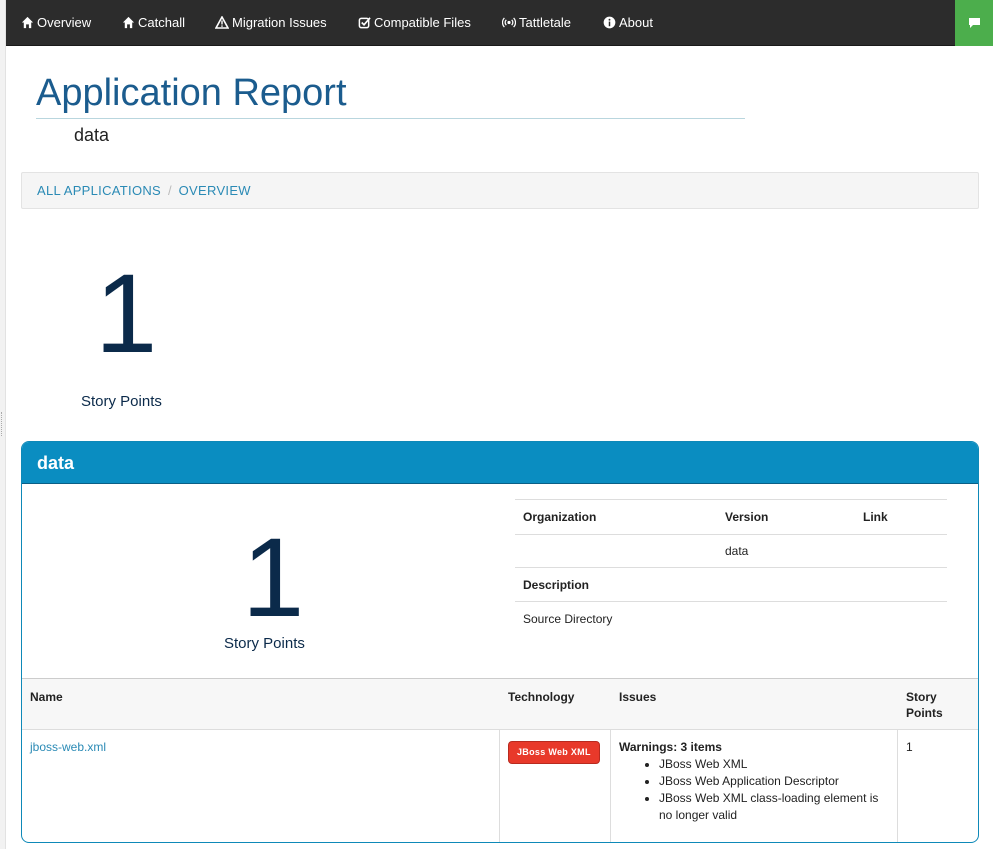  I want to click on nav-overview: Overview, so click(56, 23).